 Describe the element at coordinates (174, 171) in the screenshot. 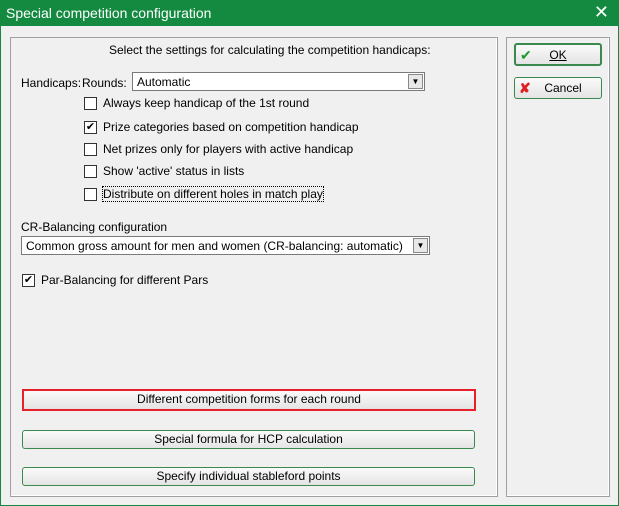

I see `option-label: Show 'active' status in lists` at that location.